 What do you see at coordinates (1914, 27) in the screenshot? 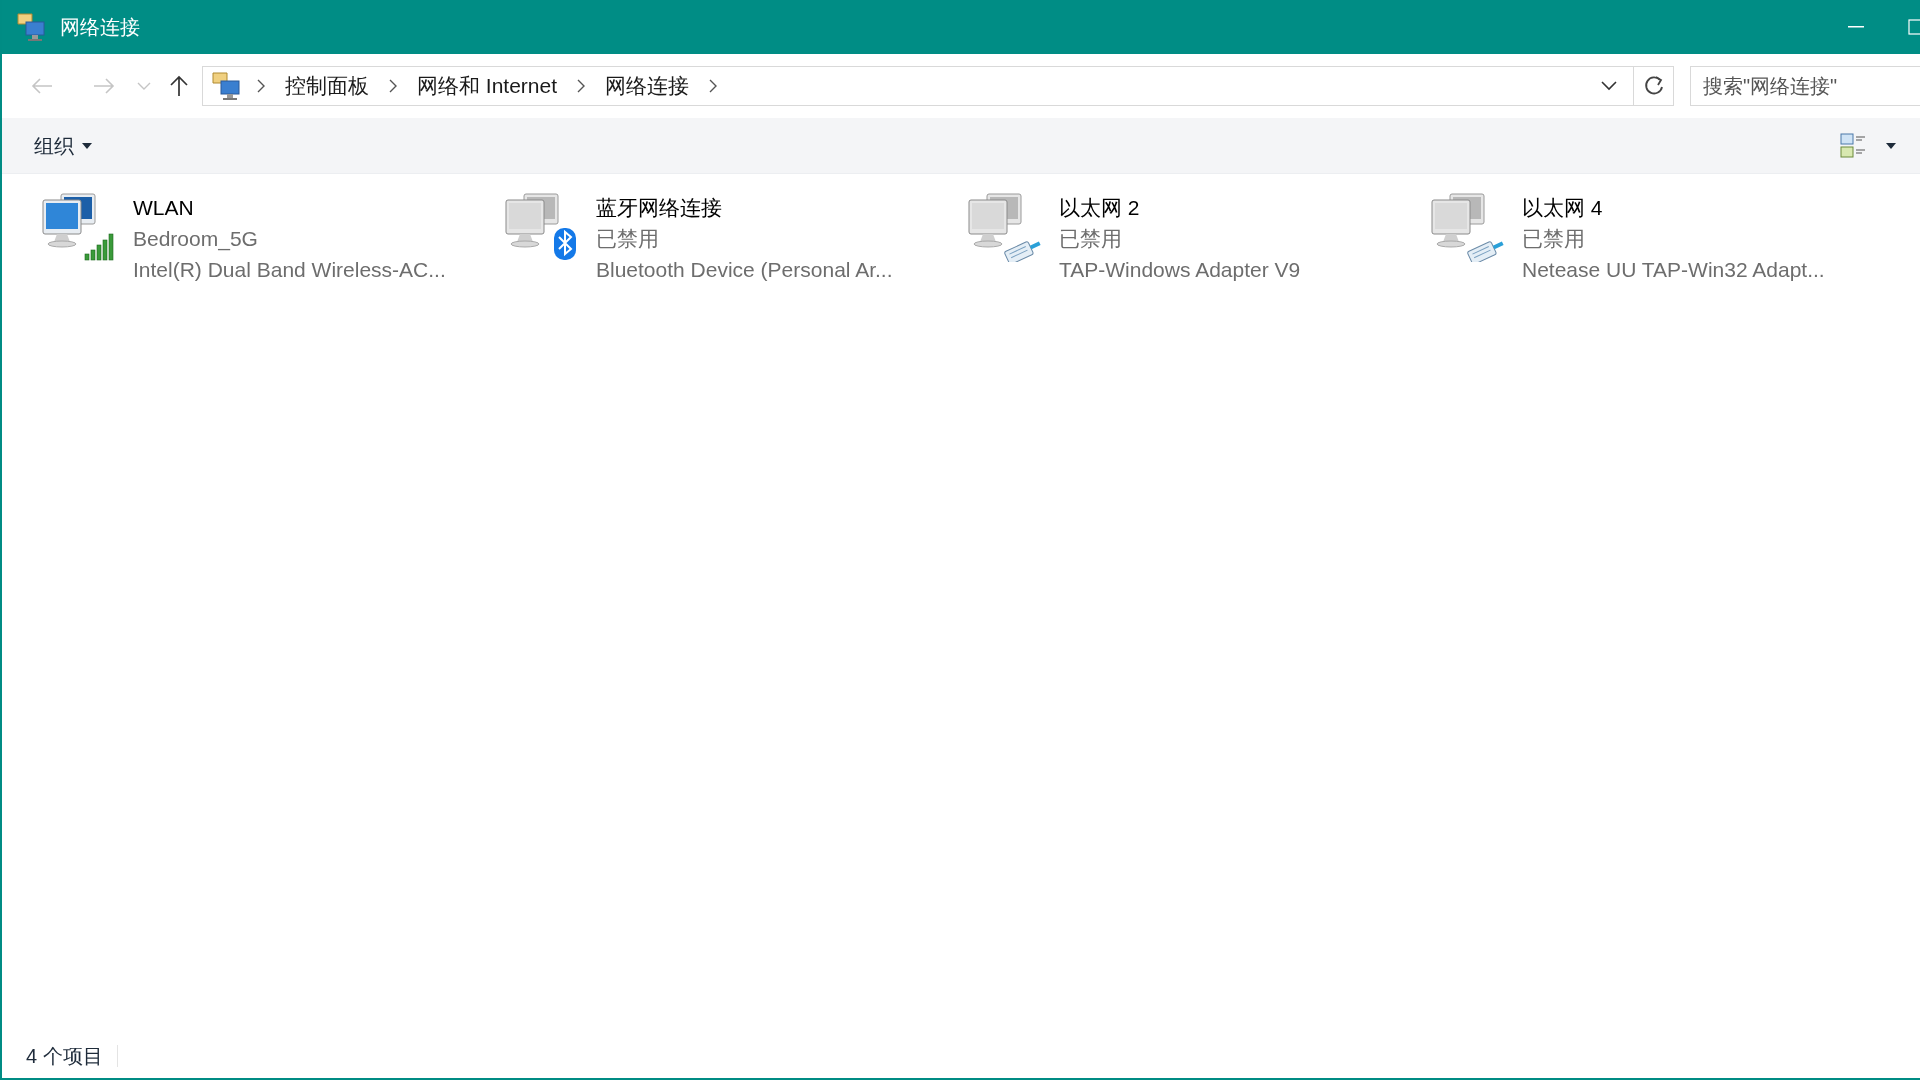
I see `maximize-icon` at bounding box center [1914, 27].